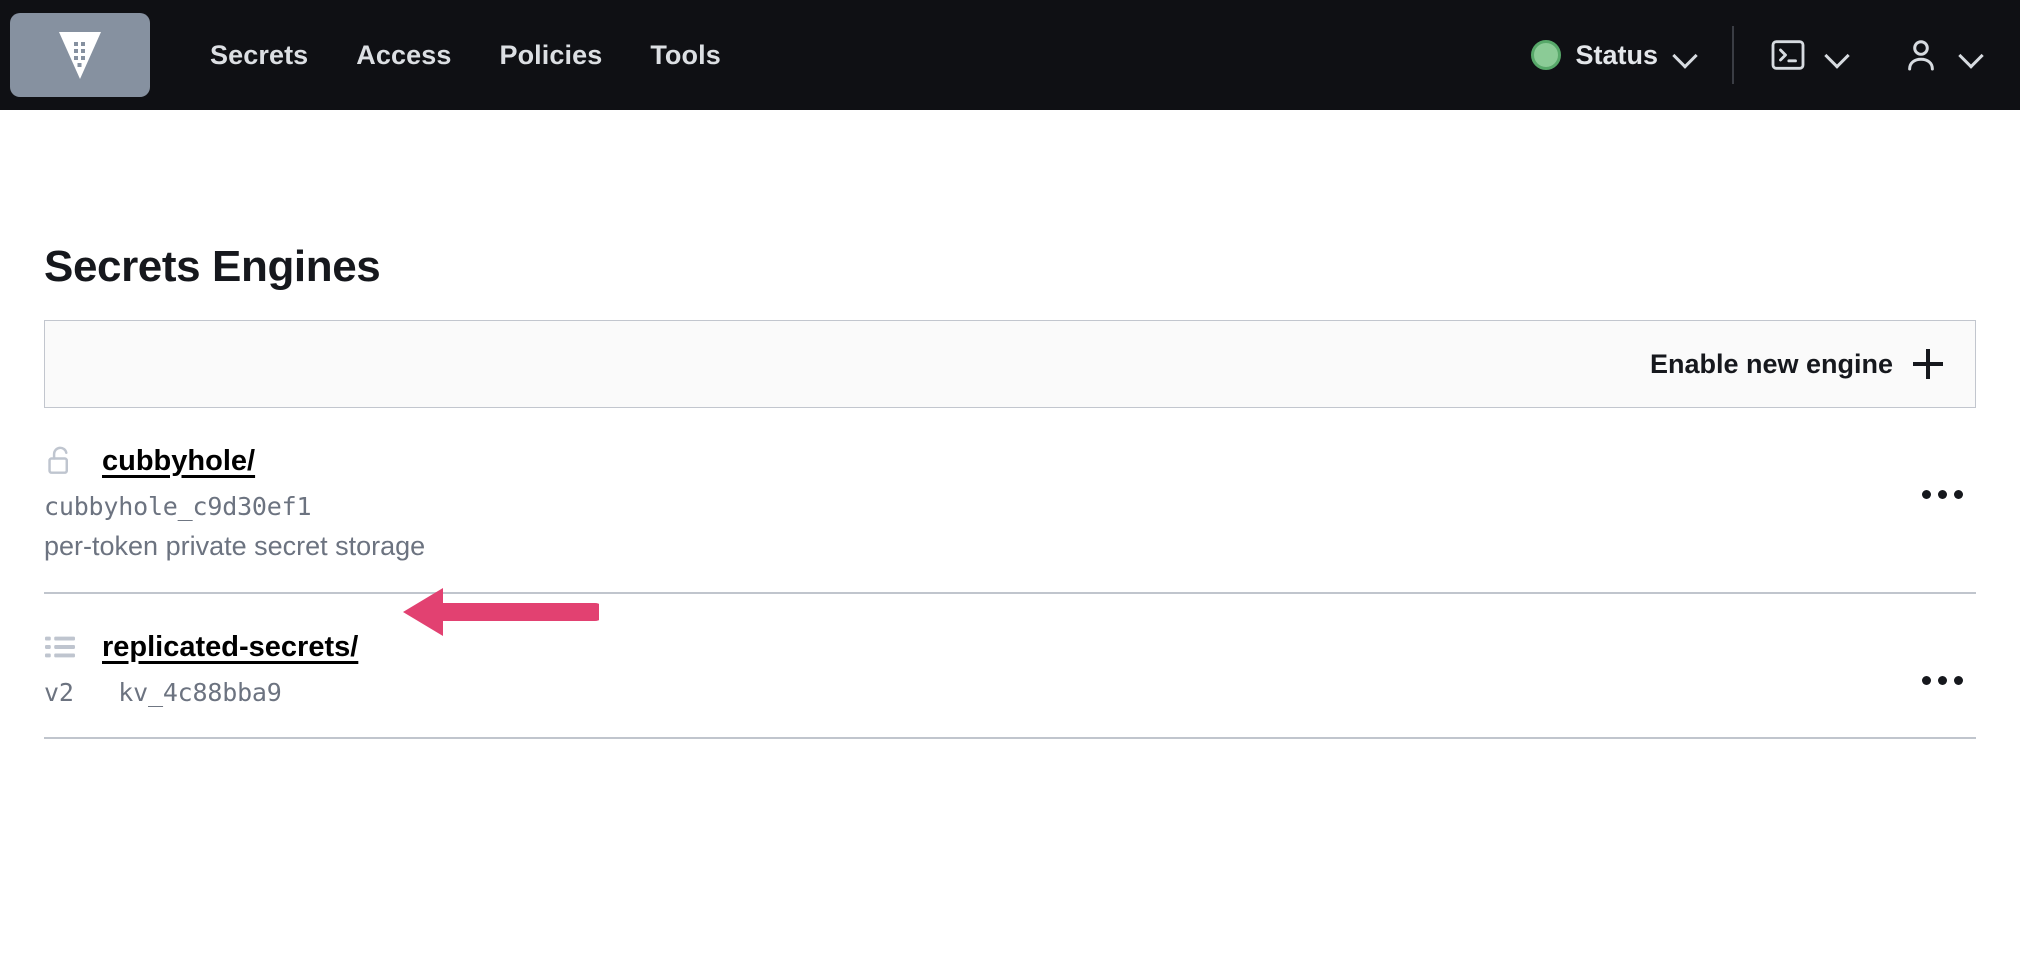  What do you see at coordinates (403, 55) in the screenshot?
I see `nav-link-access: Access` at bounding box center [403, 55].